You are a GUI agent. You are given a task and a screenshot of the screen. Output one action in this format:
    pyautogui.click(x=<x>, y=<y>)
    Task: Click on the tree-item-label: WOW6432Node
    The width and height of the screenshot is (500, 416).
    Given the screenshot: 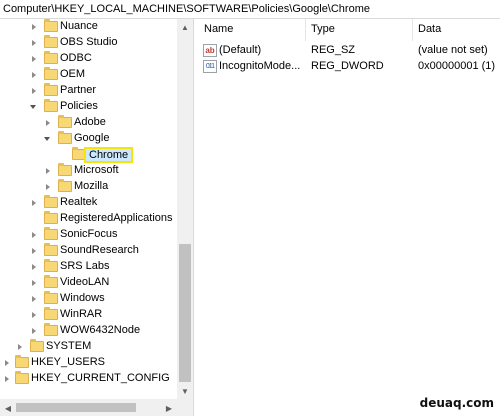 What is the action you would take?
    pyautogui.click(x=100, y=330)
    